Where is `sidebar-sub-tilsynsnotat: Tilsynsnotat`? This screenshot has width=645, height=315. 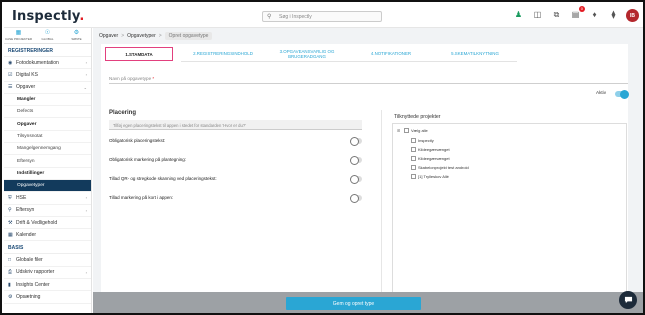
sidebar-sub-tilsynsnotat: Tilsynsnotat is located at coordinates (47, 137).